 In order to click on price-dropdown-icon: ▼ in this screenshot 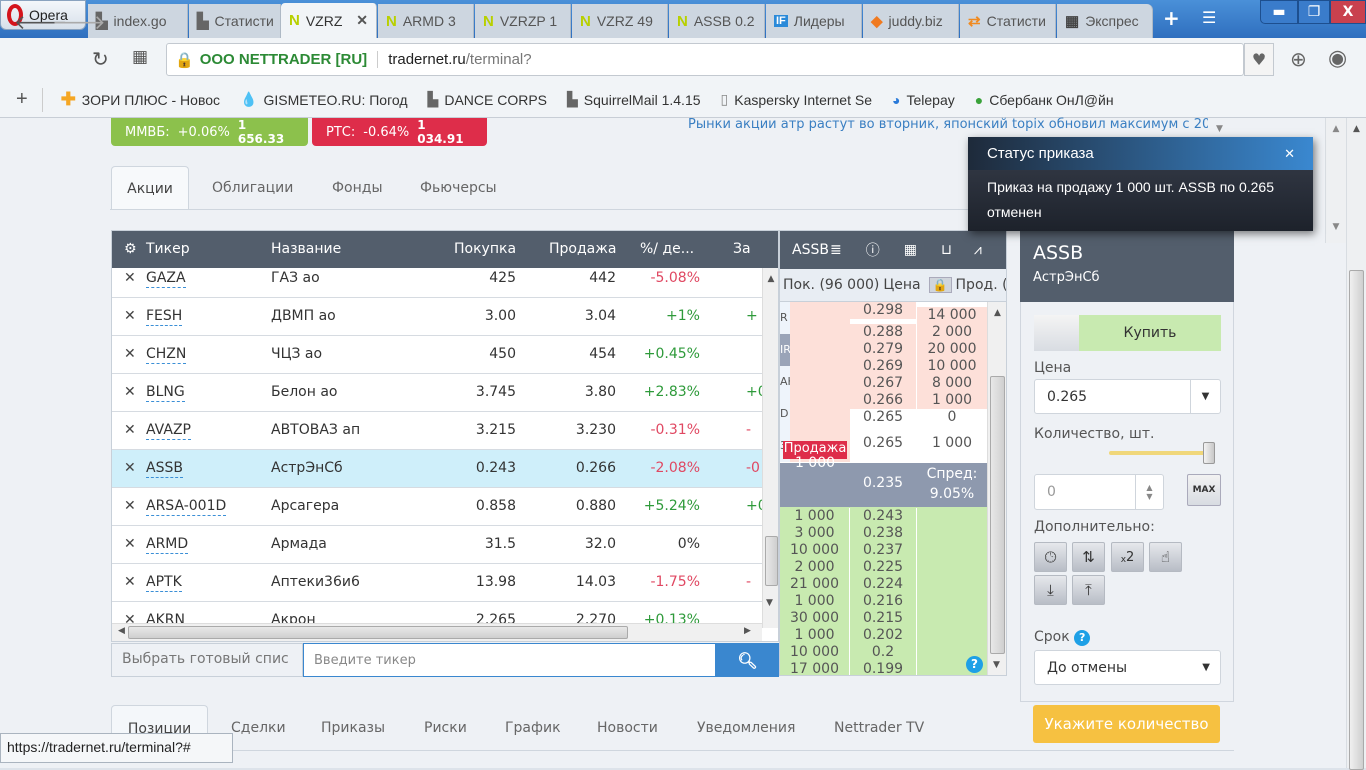, I will do `click(1205, 396)`.